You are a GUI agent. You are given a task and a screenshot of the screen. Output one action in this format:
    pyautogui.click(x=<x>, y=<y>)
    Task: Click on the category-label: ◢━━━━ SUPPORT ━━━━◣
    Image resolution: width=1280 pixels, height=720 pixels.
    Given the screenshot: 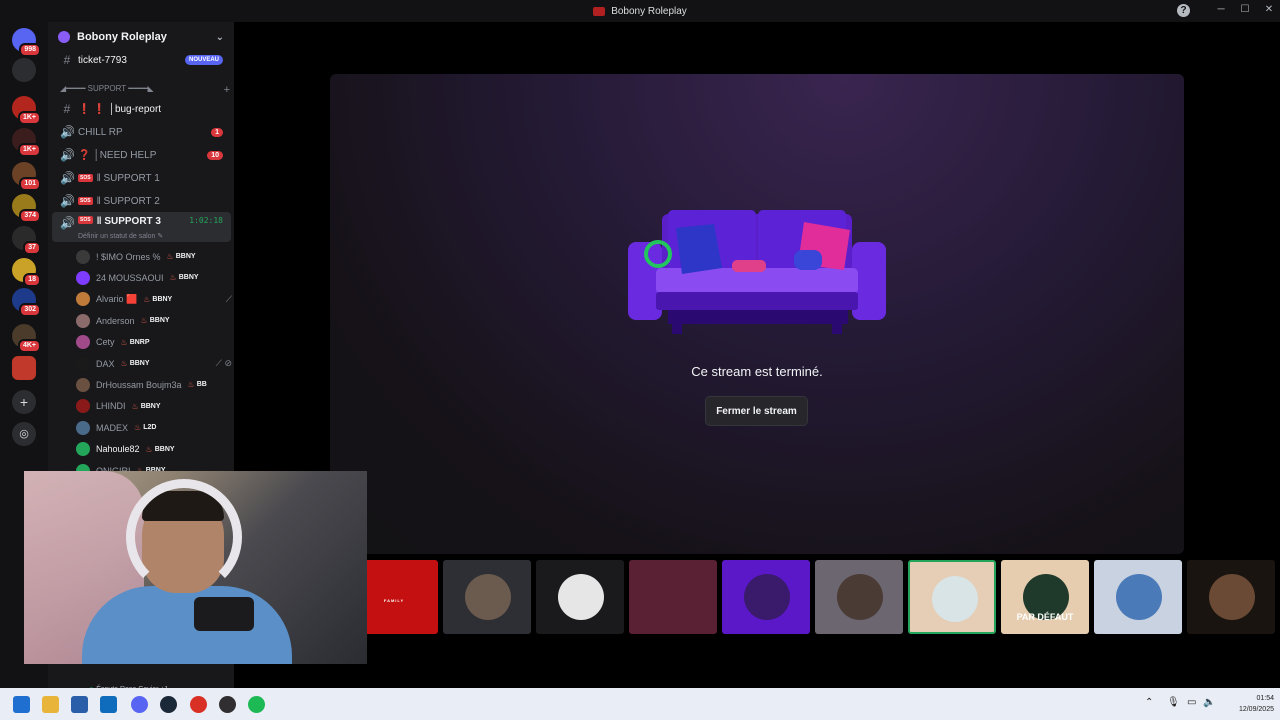 What is the action you would take?
    pyautogui.click(x=107, y=88)
    